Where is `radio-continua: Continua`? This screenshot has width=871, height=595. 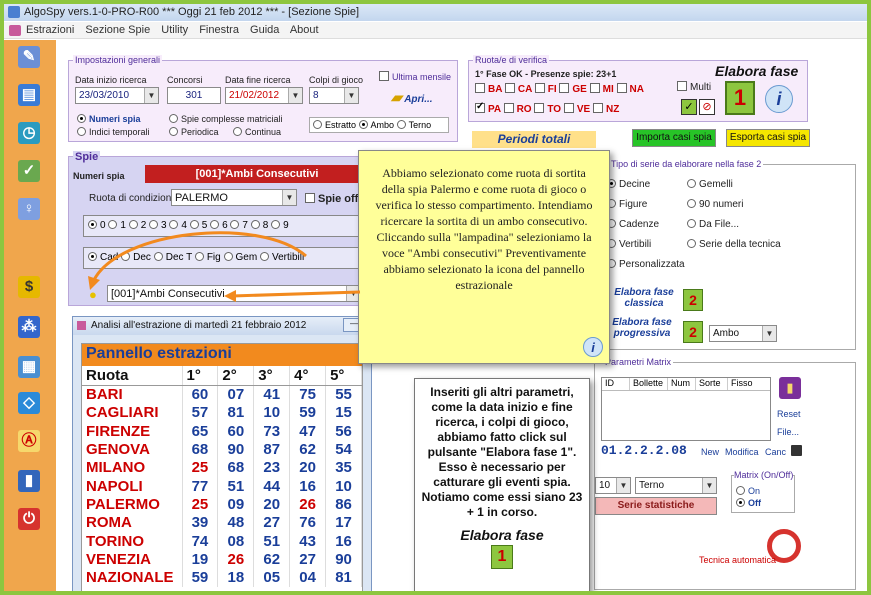
radio-continua: Continua is located at coordinates (257, 132).